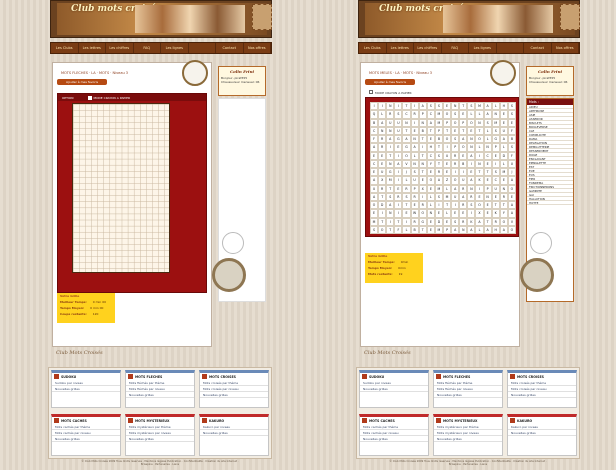  I want to click on grid-cell: F, so click(511, 155).